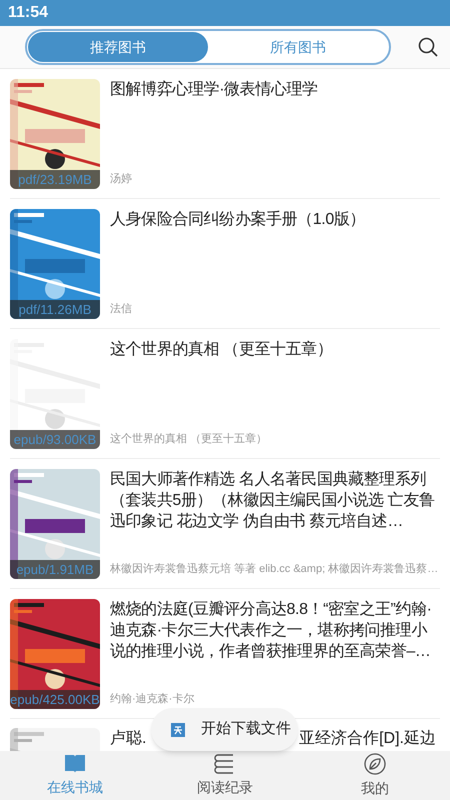  I want to click on file-badge: pdf/11.26MB, so click(55, 309).